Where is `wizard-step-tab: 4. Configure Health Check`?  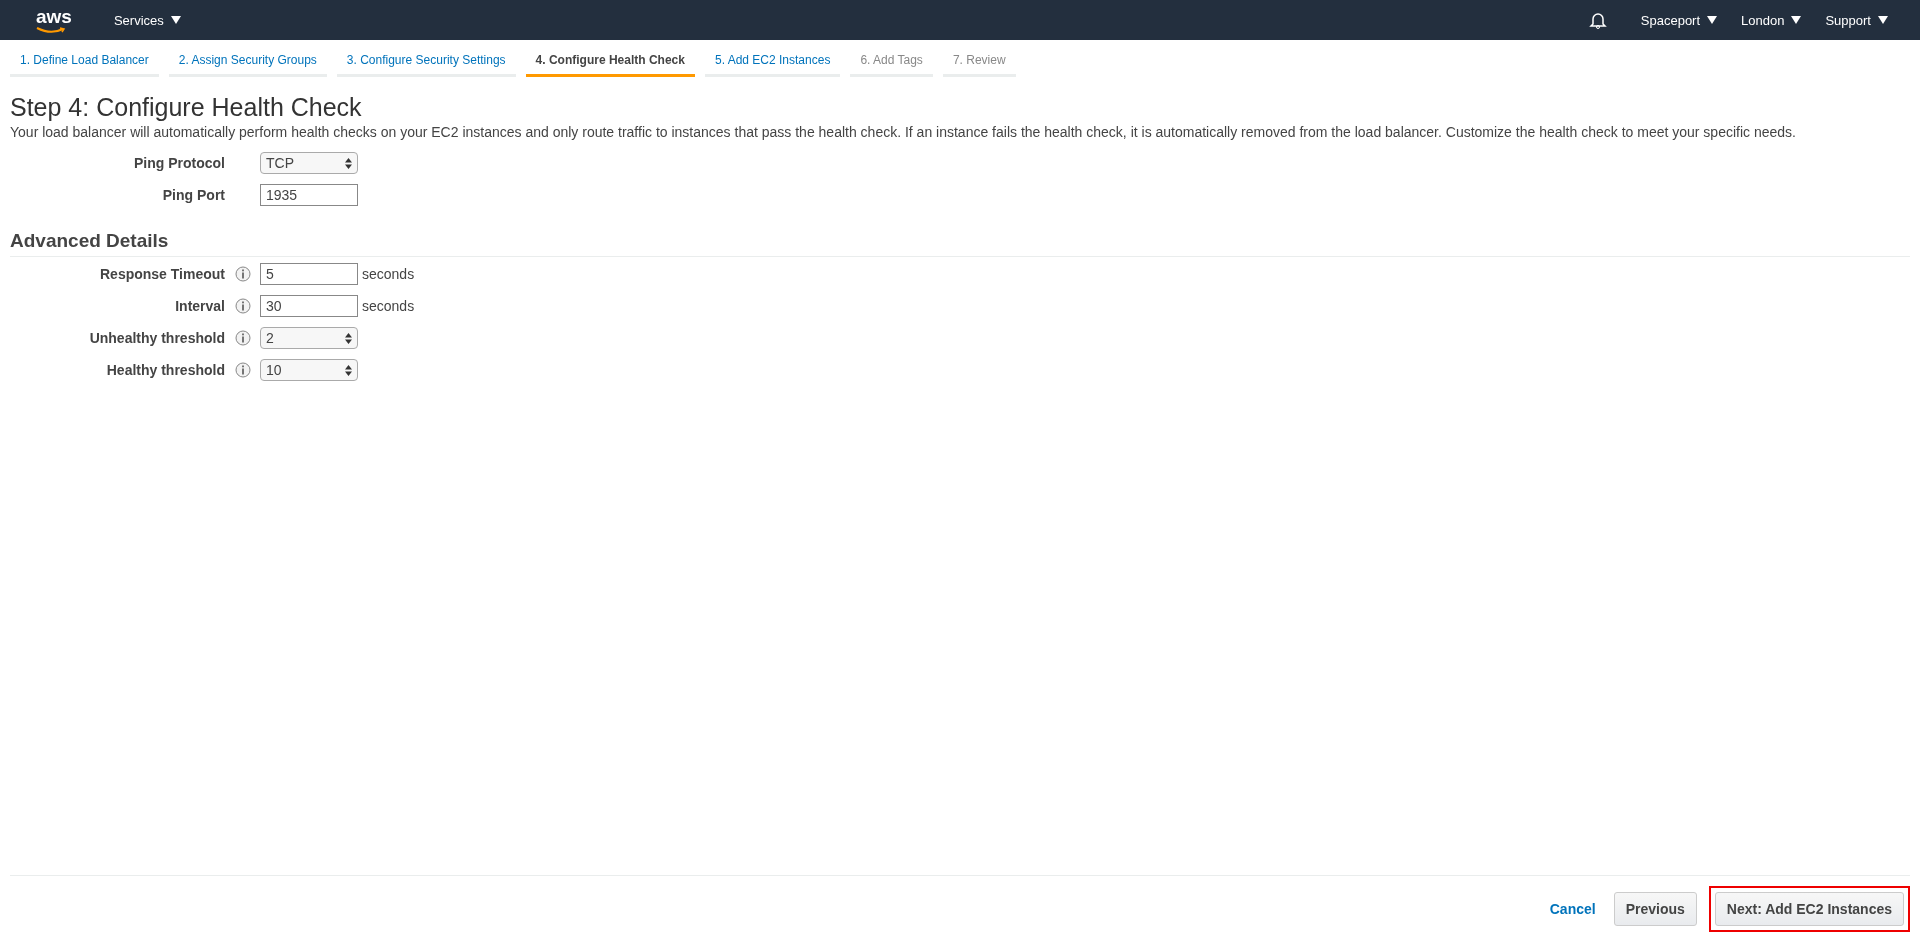 wizard-step-tab: 4. Configure Health Check is located at coordinates (610, 63).